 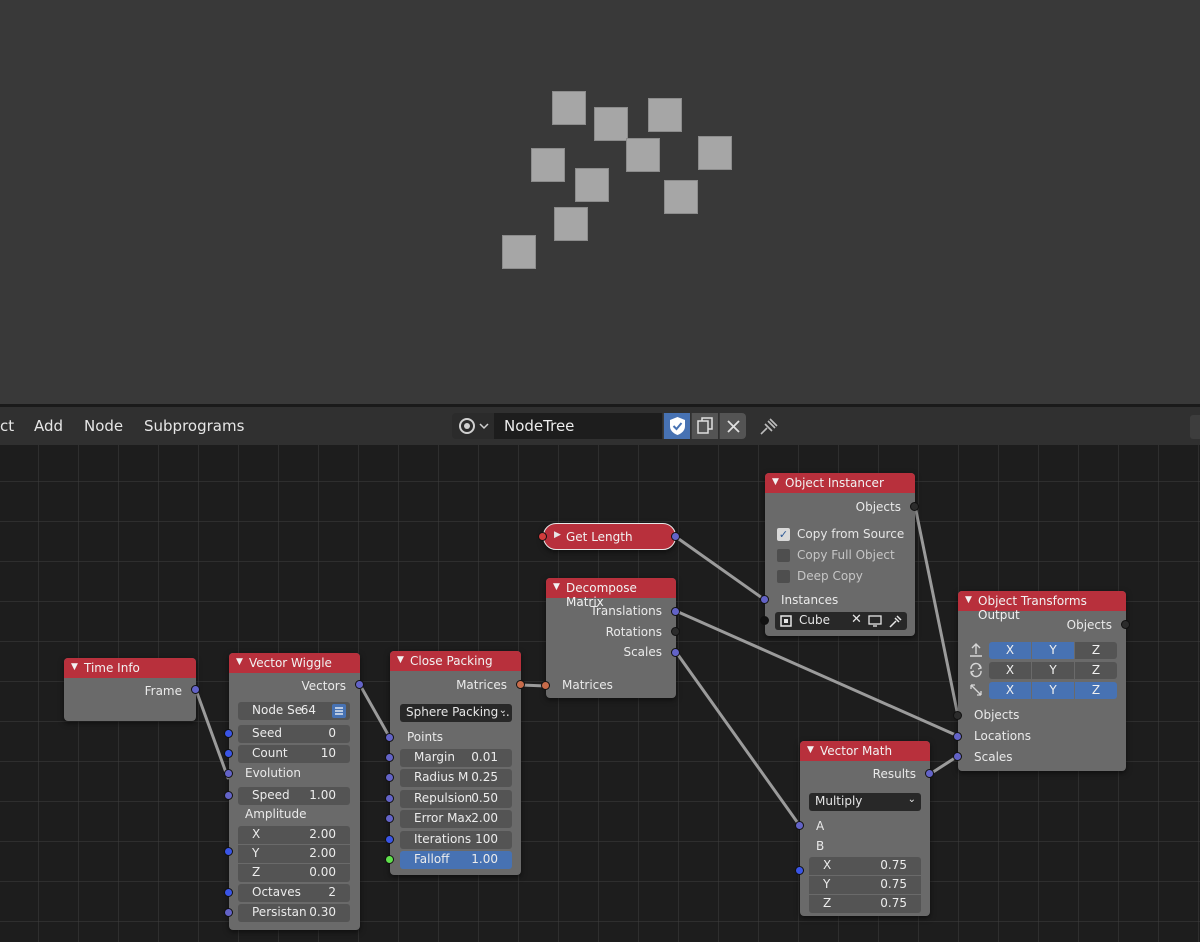 I want to click on socket-seed-input, so click(x=228, y=733).